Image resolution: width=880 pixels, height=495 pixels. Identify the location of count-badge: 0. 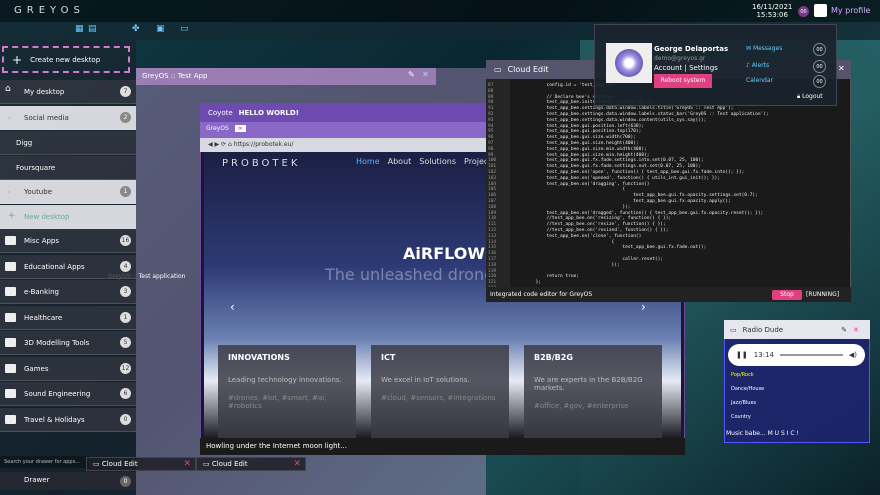
(125, 419).